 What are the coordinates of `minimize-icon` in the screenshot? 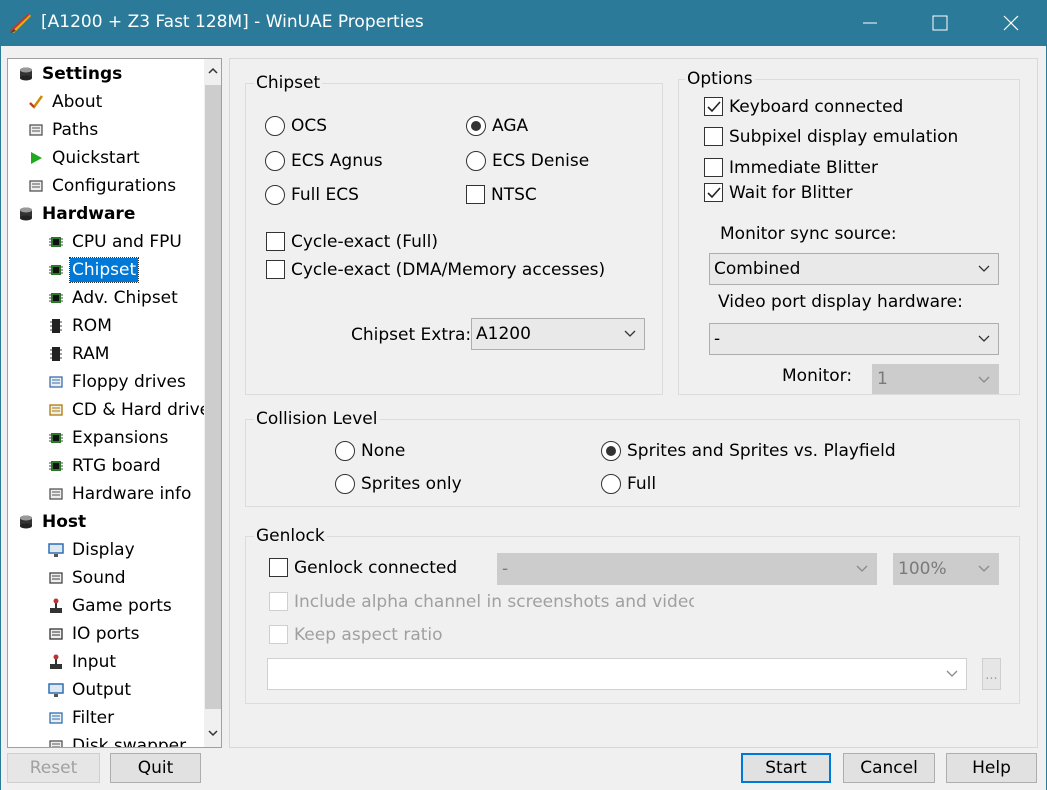 It's located at (870, 23).